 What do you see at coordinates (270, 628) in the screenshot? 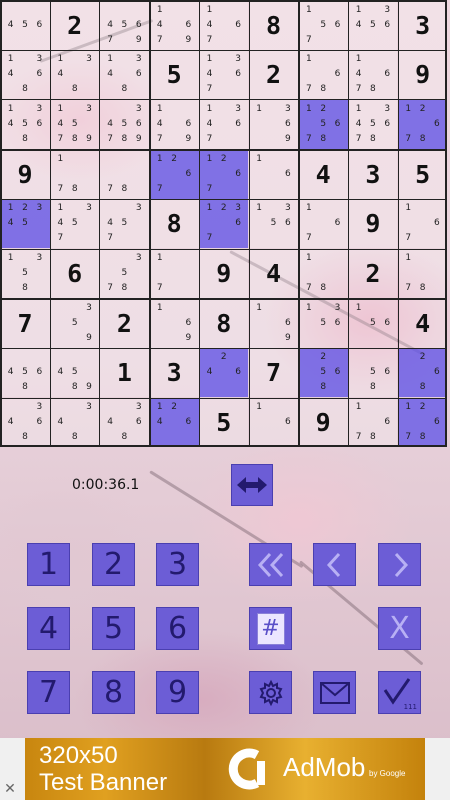
I see `pencil-mode-button: #` at bounding box center [270, 628].